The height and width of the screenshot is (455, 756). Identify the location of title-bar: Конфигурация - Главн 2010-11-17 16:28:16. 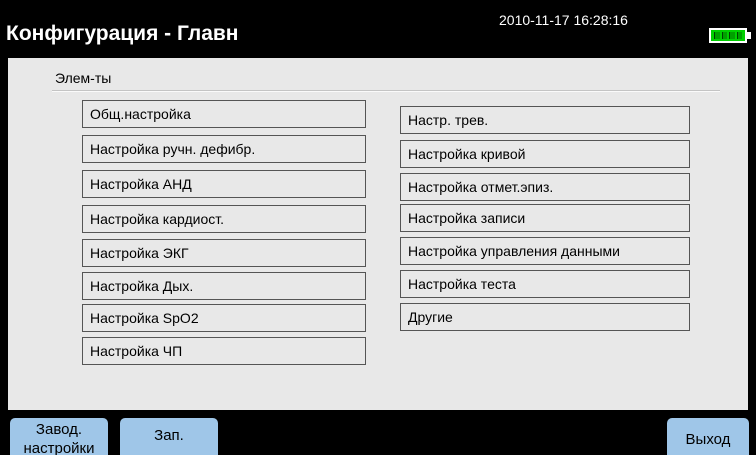
(378, 28).